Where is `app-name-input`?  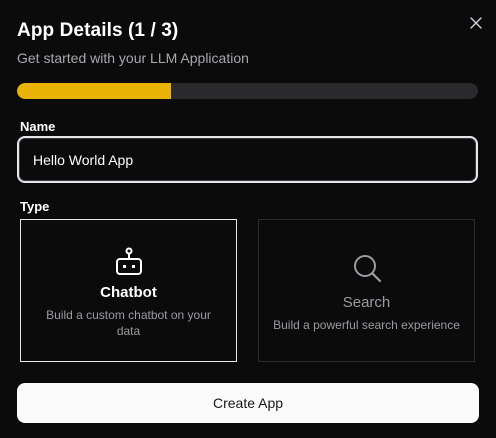 app-name-input is located at coordinates (247, 159).